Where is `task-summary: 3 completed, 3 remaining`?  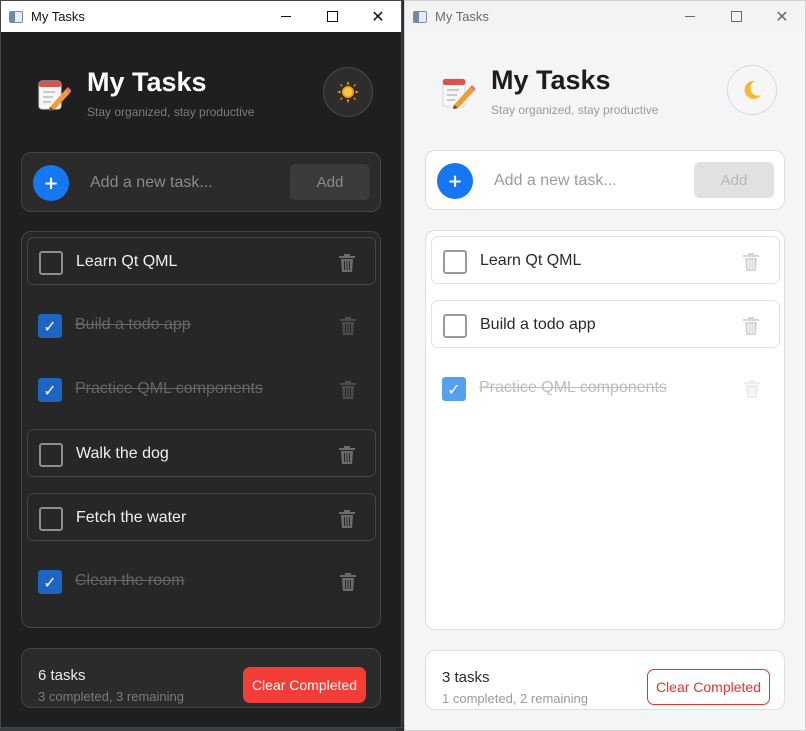
task-summary: 3 completed, 3 remaining is located at coordinates (111, 696).